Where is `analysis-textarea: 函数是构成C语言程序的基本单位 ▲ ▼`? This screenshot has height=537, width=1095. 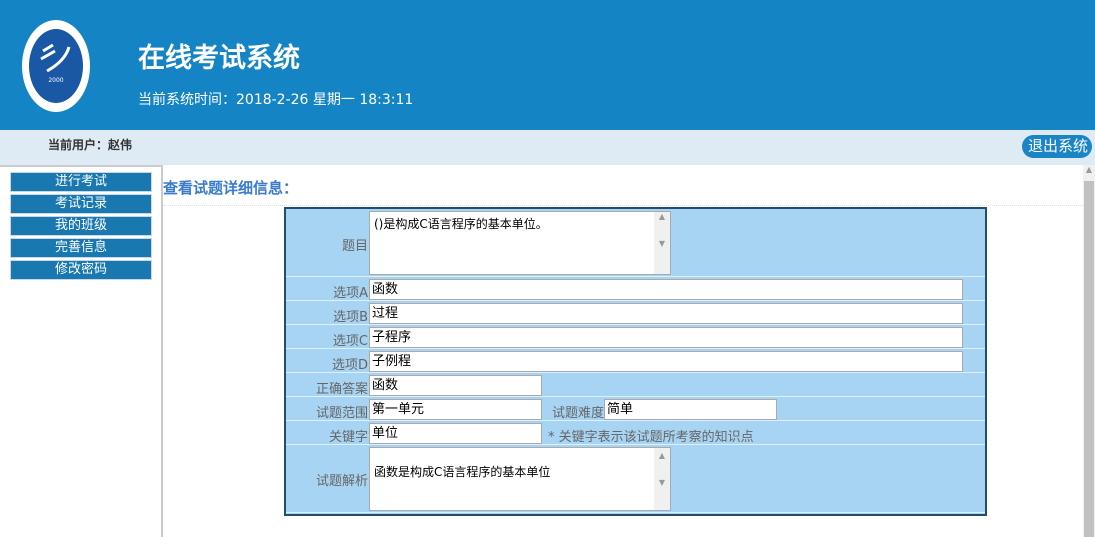
analysis-textarea: 函数是构成C语言程序的基本单位 ▲ ▼ is located at coordinates (520, 479).